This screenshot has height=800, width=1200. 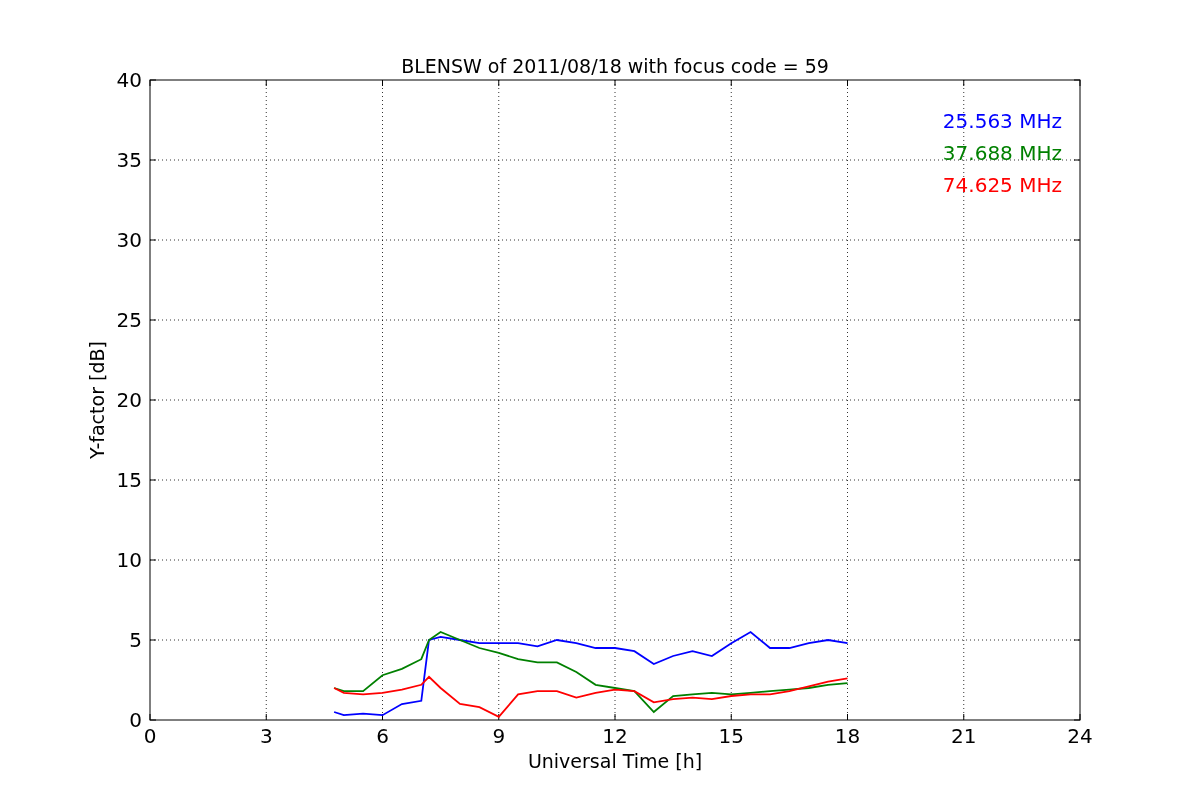 I want to click on y-tick-label: 40, so click(x=129, y=80).